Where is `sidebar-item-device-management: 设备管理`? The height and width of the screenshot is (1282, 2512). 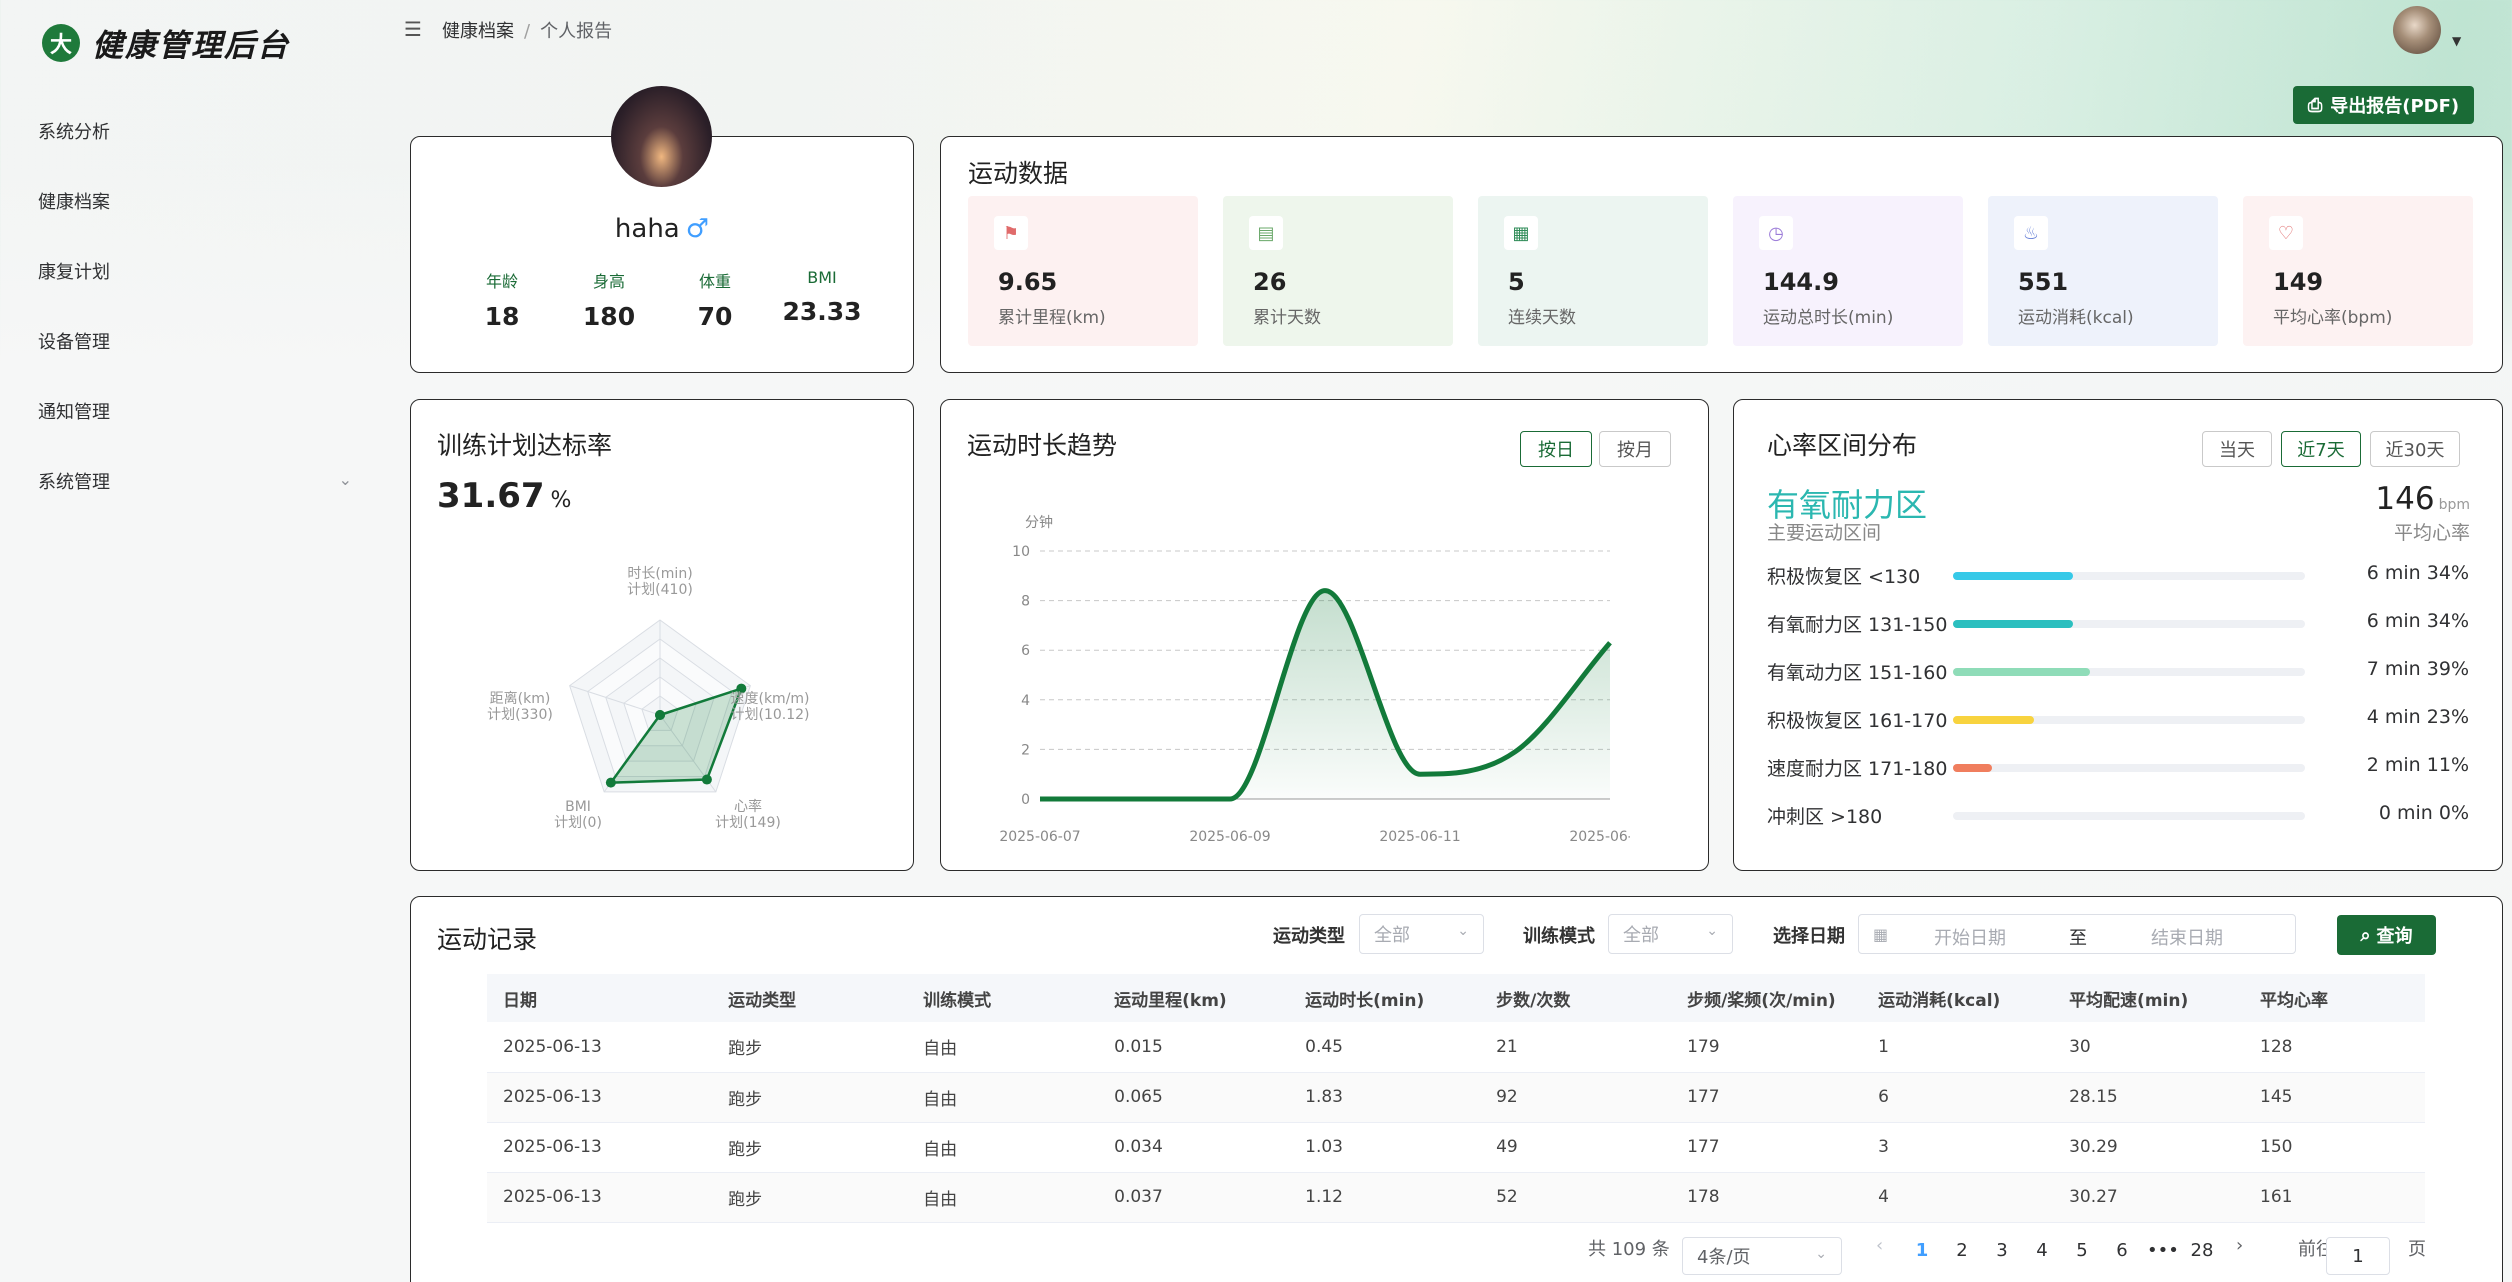 sidebar-item-device-management: 设备管理 is located at coordinates (190, 341).